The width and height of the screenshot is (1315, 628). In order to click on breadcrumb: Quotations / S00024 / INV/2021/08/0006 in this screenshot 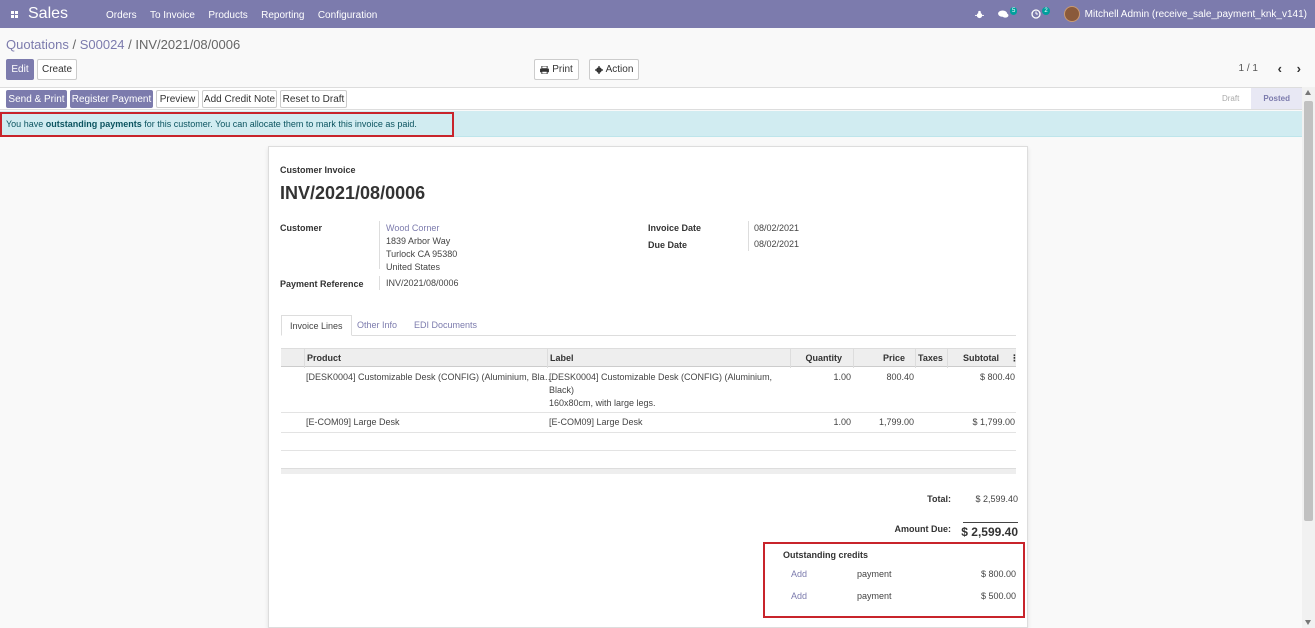, I will do `click(123, 44)`.